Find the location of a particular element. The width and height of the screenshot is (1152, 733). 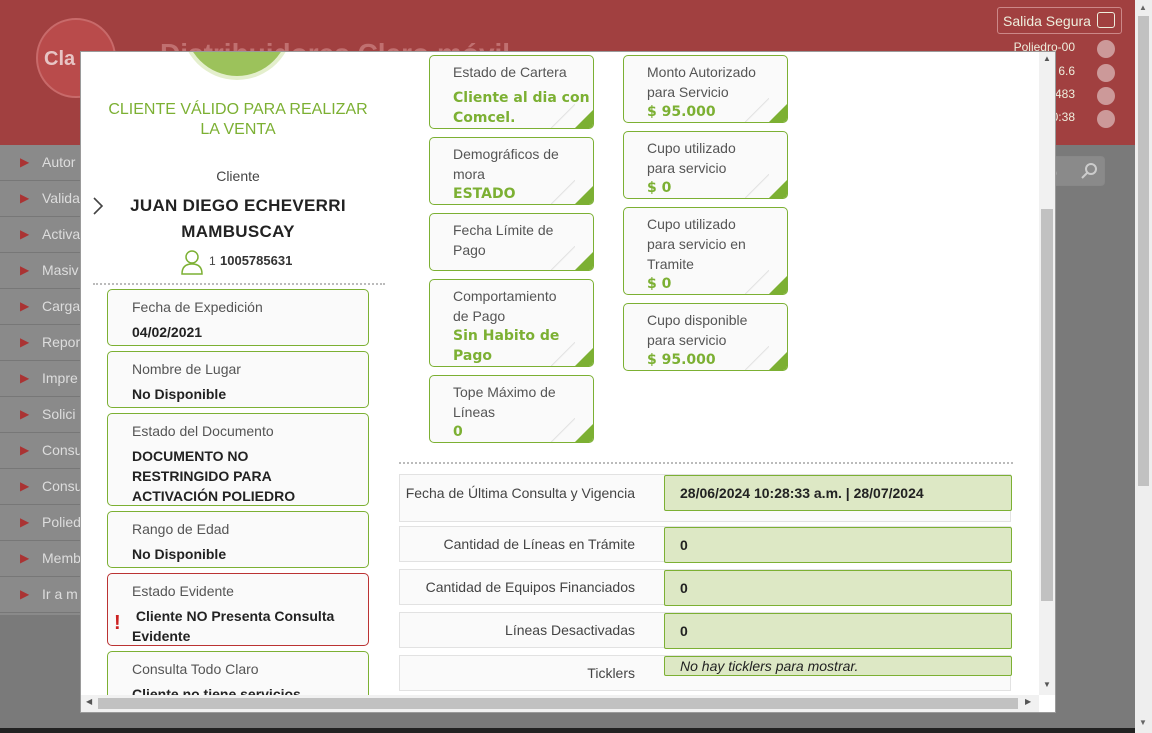

info-card-fecha-expedicion: Fecha de Expedición 04/02/2021 is located at coordinates (238, 317).